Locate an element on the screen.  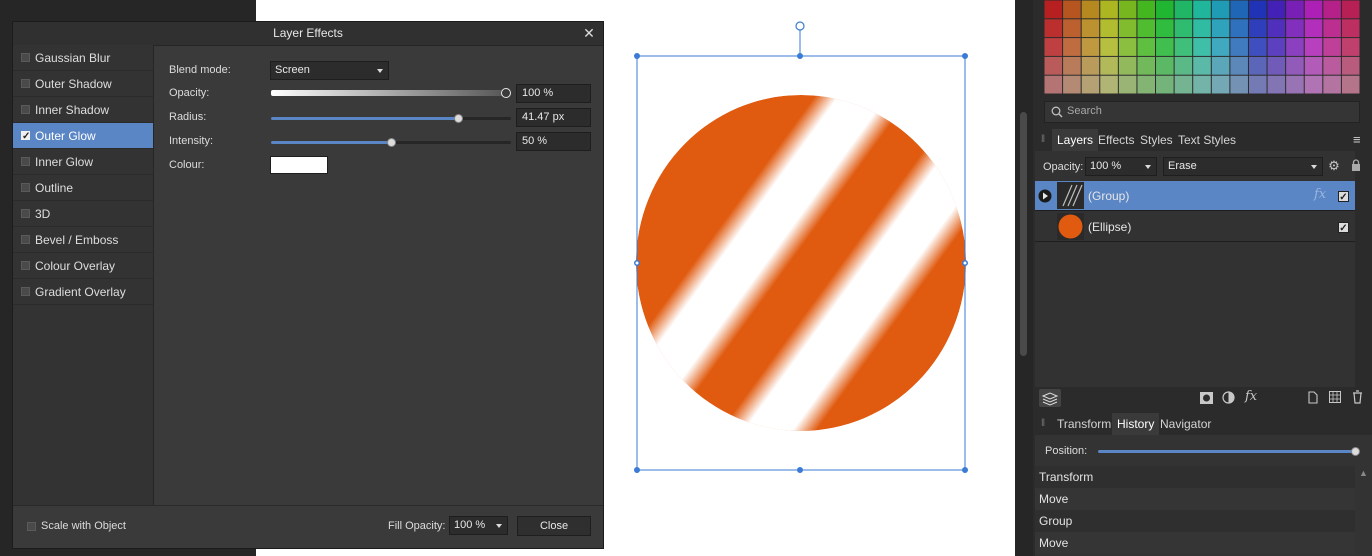
effect-3d: 3D is located at coordinates (83, 214).